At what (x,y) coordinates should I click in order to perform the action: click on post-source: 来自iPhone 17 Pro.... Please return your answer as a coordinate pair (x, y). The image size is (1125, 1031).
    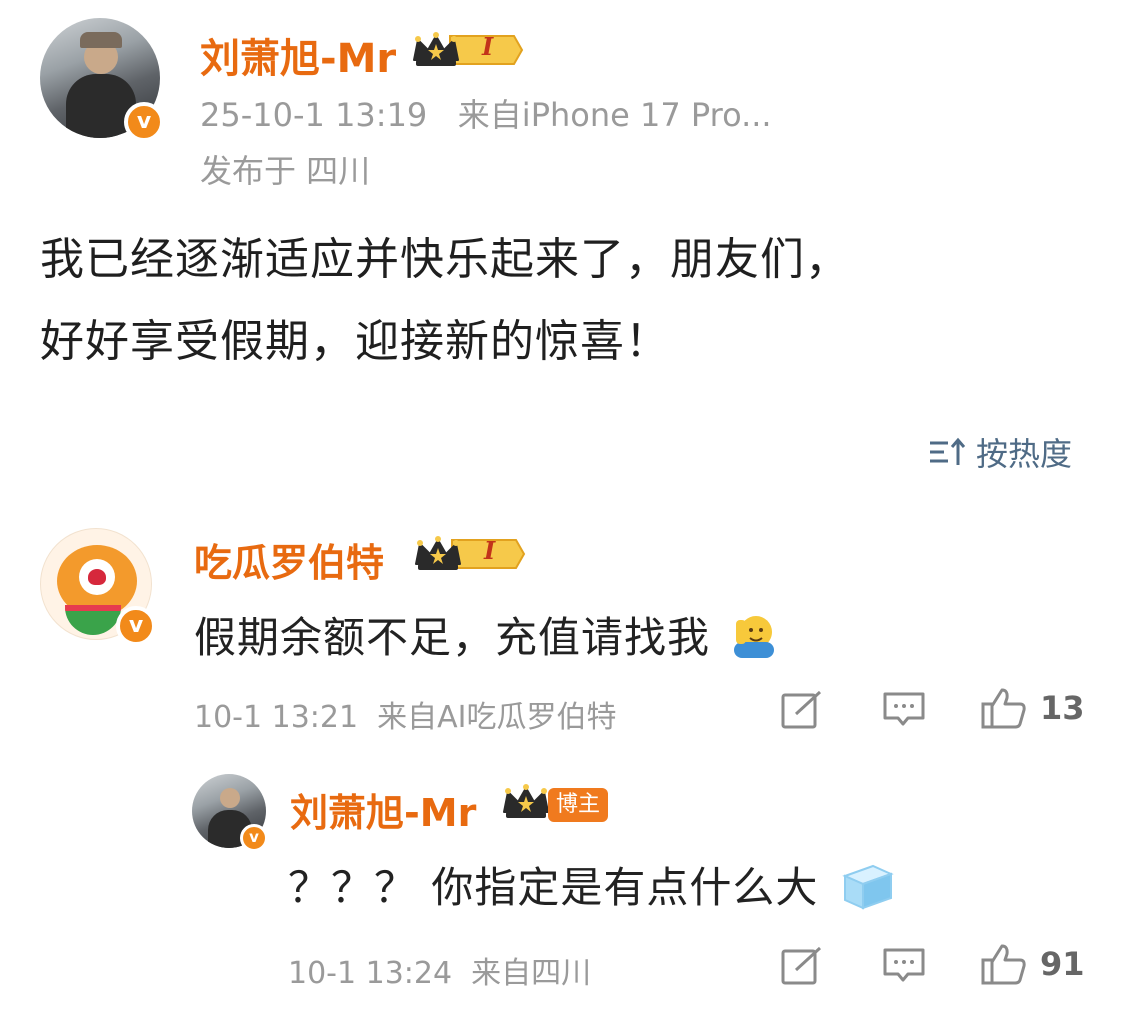
    Looking at the image, I should click on (614, 115).